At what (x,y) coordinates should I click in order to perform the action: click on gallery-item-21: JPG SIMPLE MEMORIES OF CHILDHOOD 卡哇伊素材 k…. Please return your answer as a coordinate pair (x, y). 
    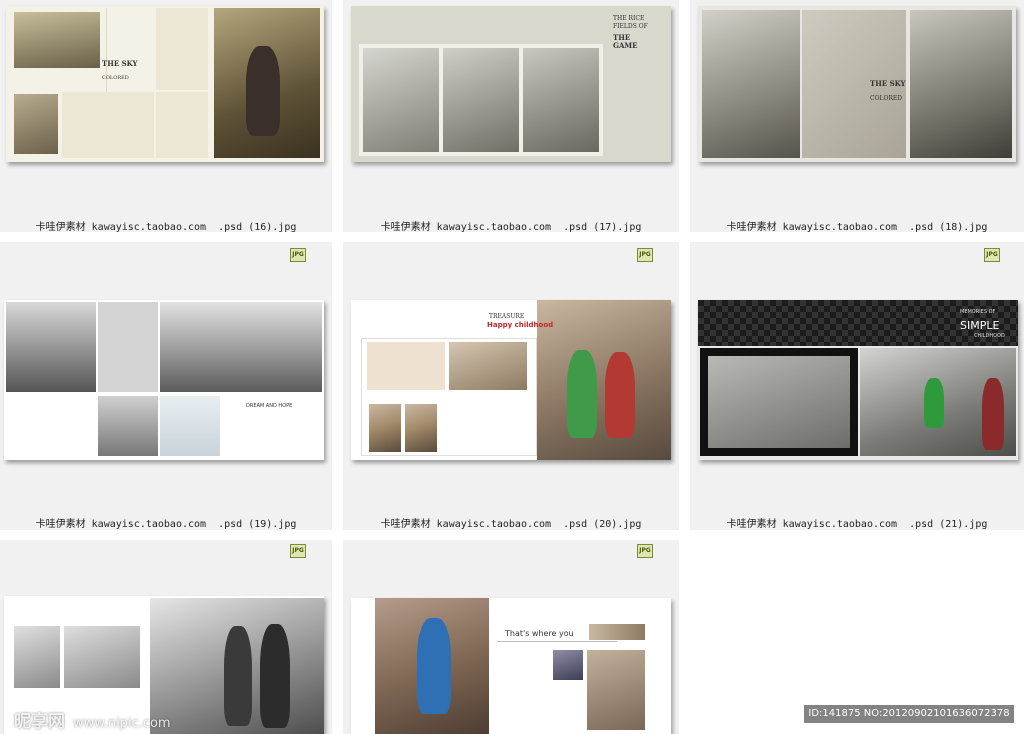
    Looking at the image, I should click on (857, 386).